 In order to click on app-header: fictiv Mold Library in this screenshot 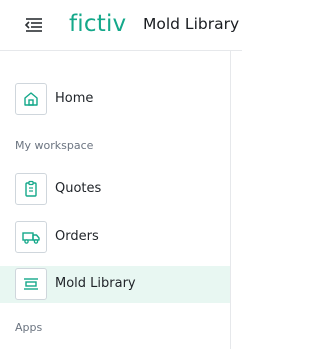, I will do `click(121, 25)`.